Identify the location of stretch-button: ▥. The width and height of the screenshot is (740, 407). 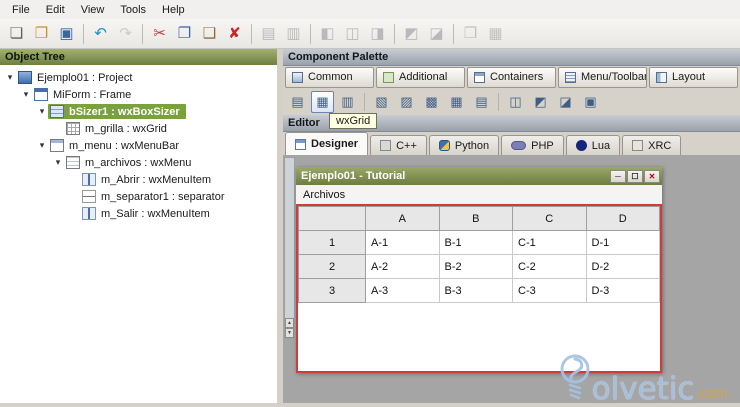
(293, 34).